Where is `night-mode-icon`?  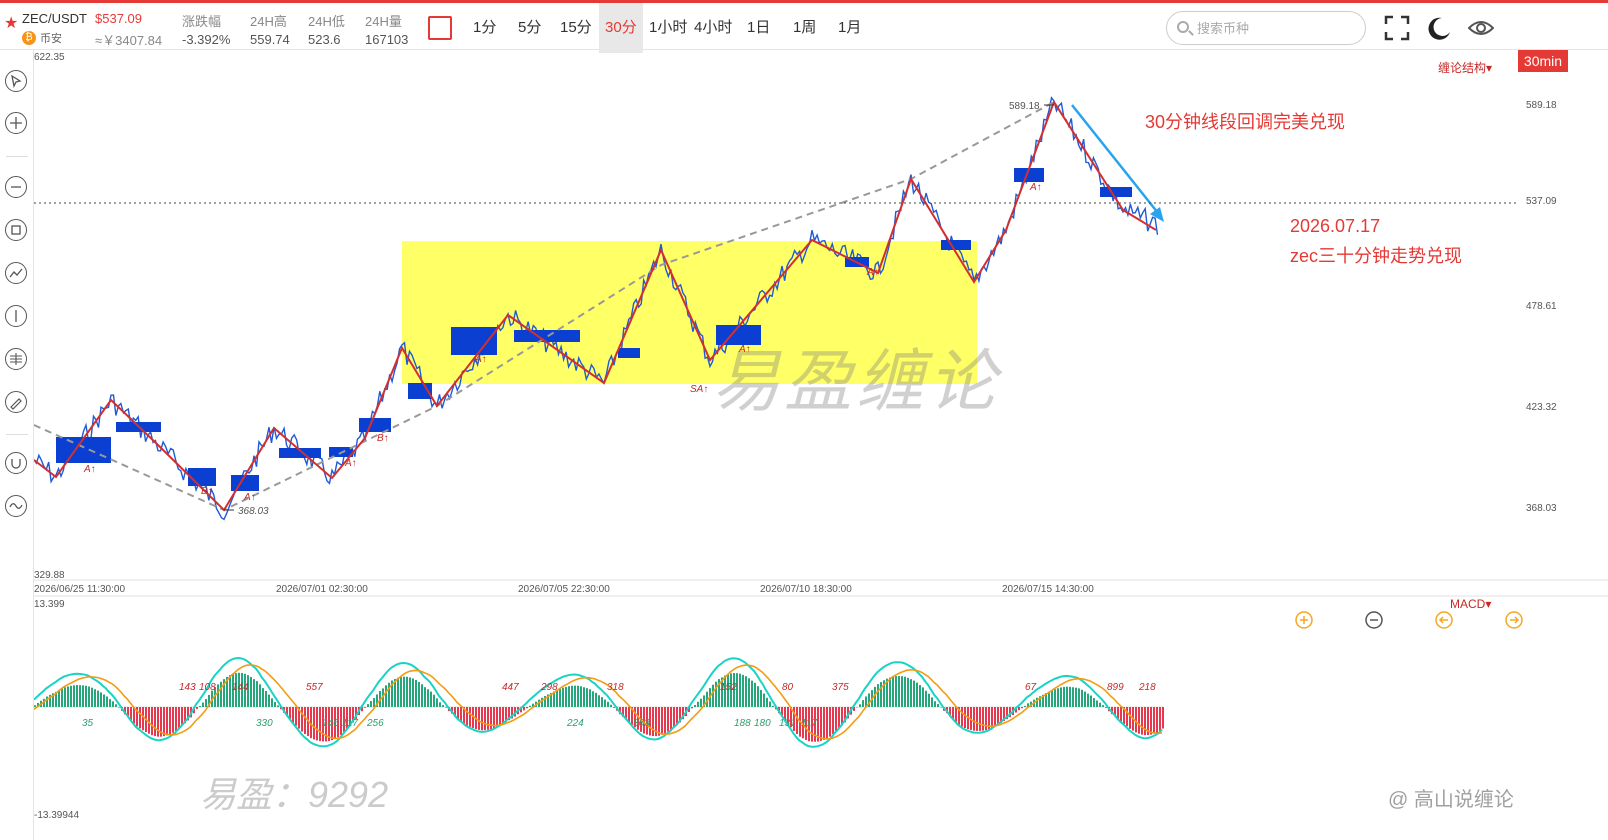 night-mode-icon is located at coordinates (1439, 28).